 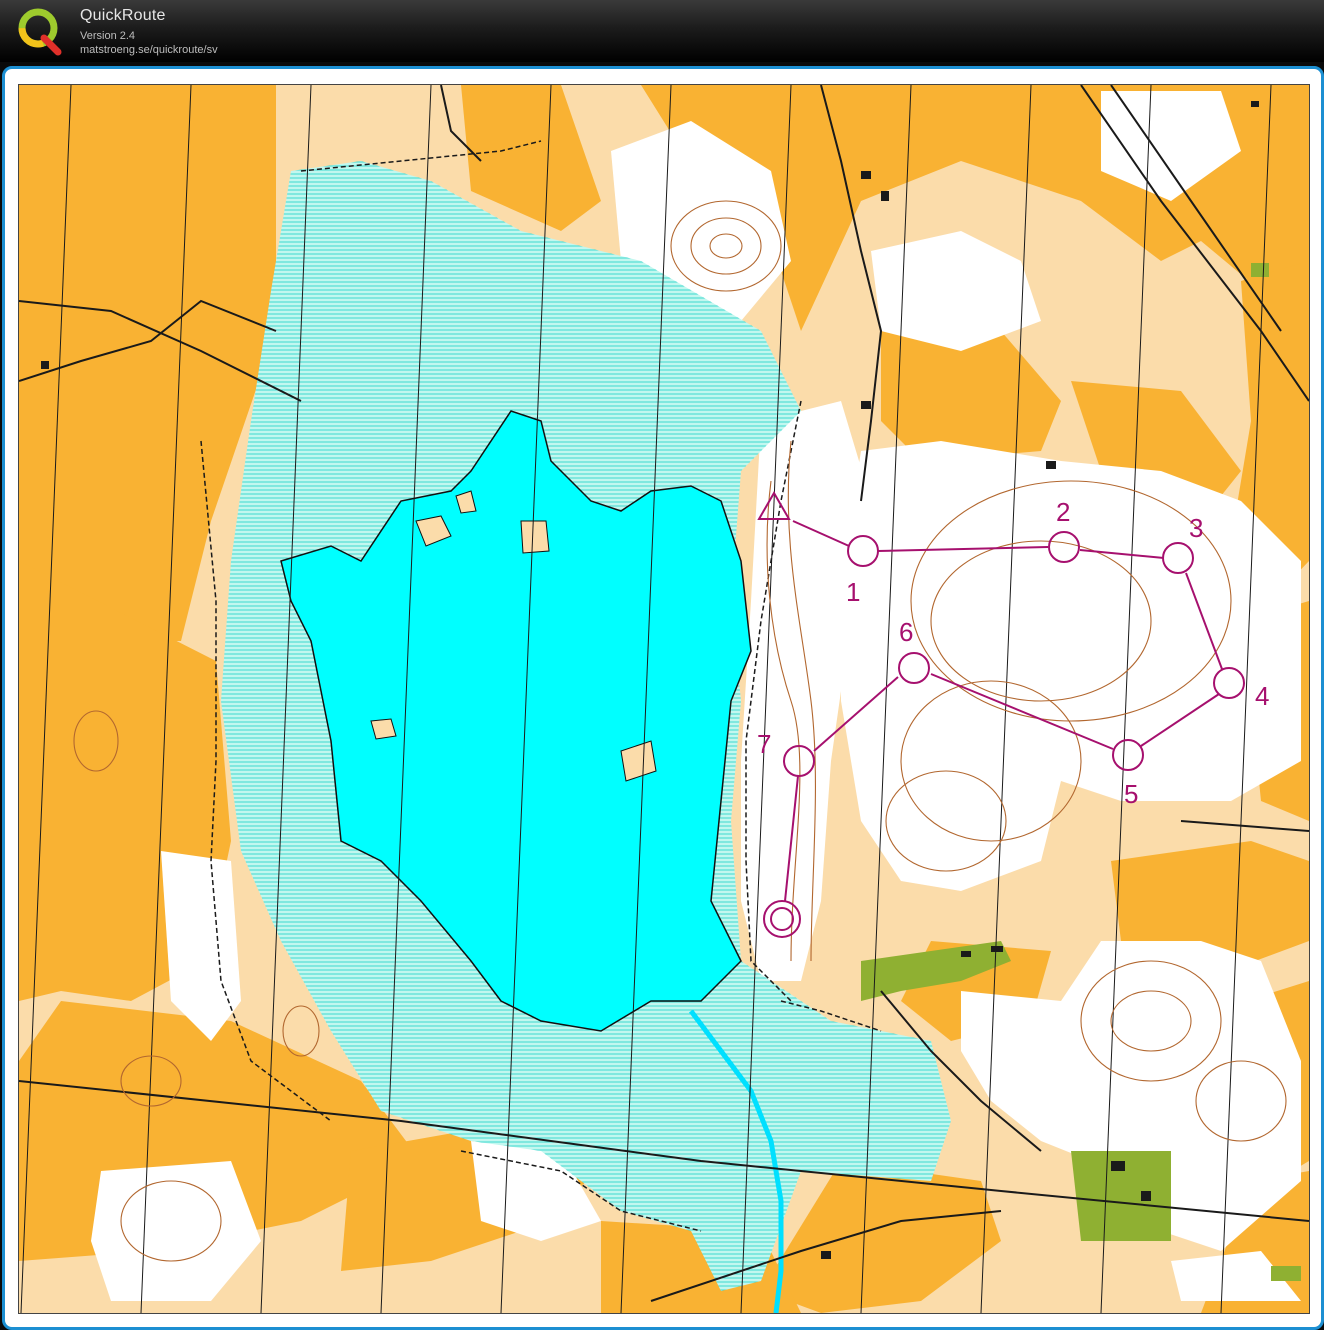 What do you see at coordinates (123, 15) in the screenshot?
I see `app-name: QuickRoute` at bounding box center [123, 15].